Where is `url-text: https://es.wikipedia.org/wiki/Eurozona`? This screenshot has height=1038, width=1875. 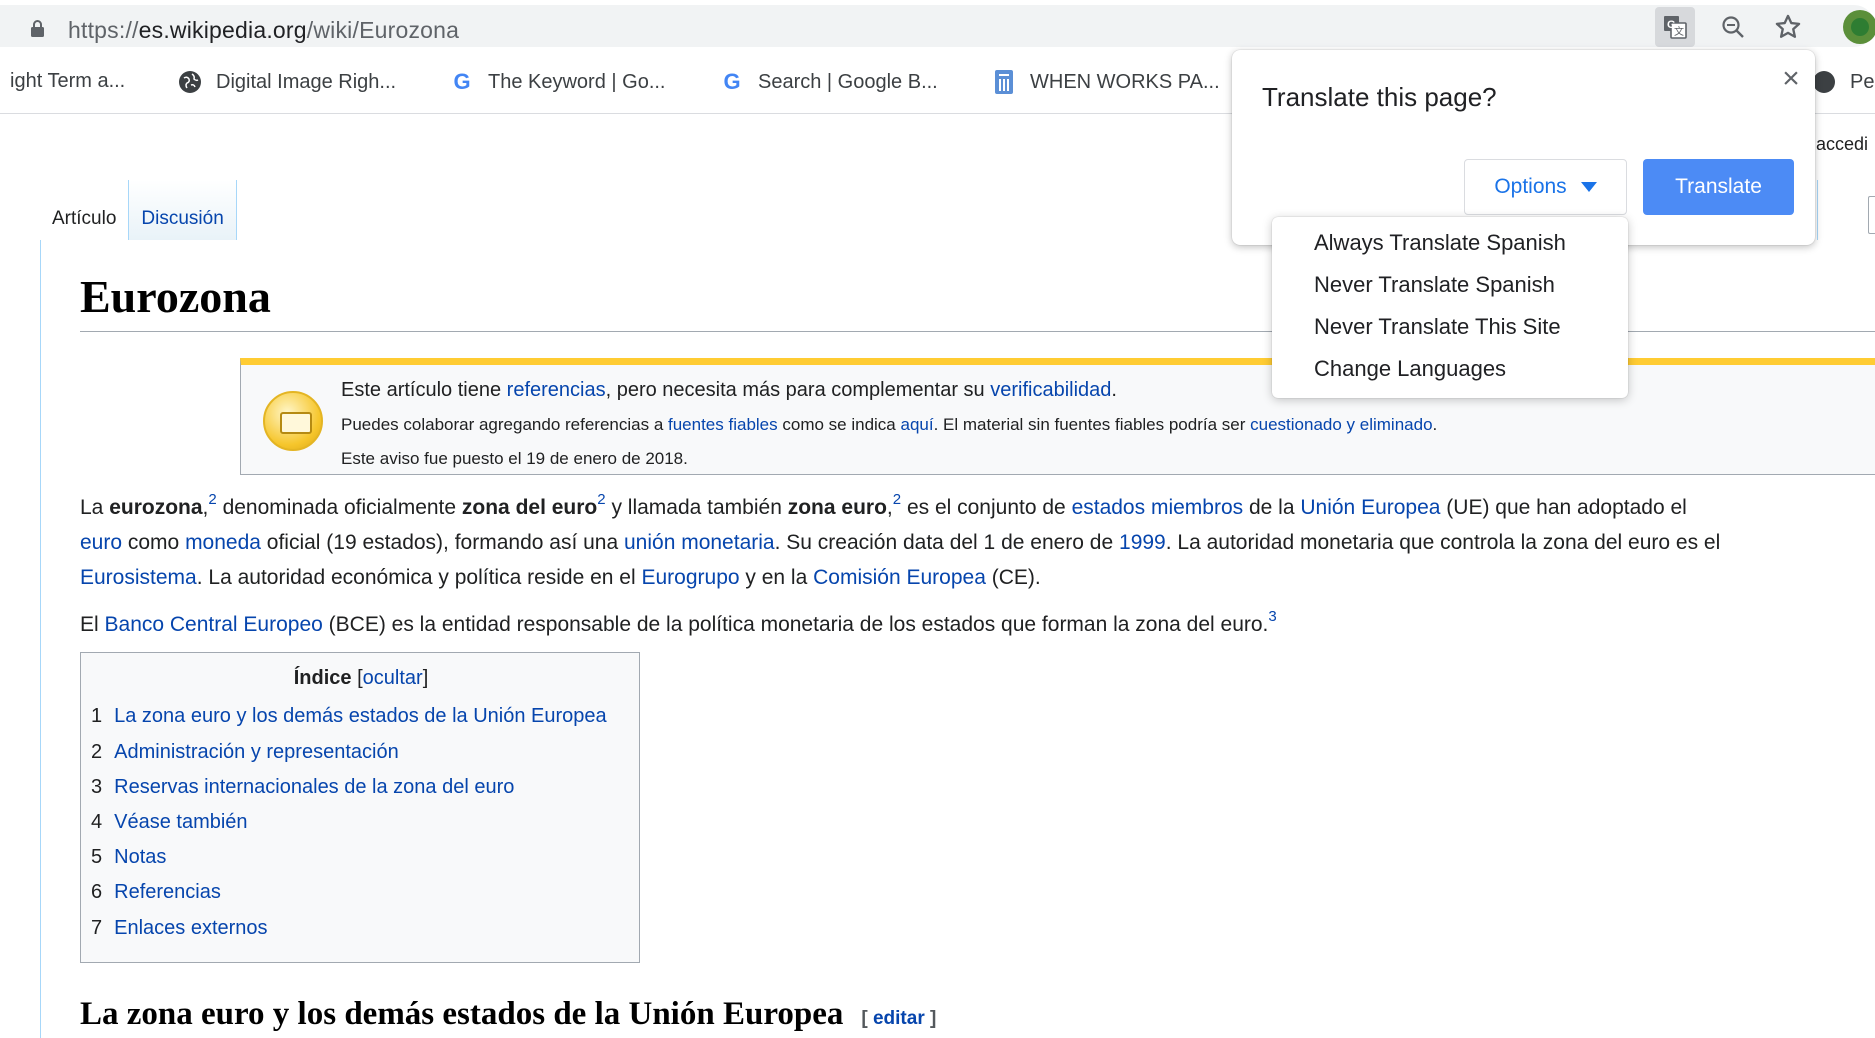 url-text: https://es.wikipedia.org/wiki/Eurozona is located at coordinates (263, 30).